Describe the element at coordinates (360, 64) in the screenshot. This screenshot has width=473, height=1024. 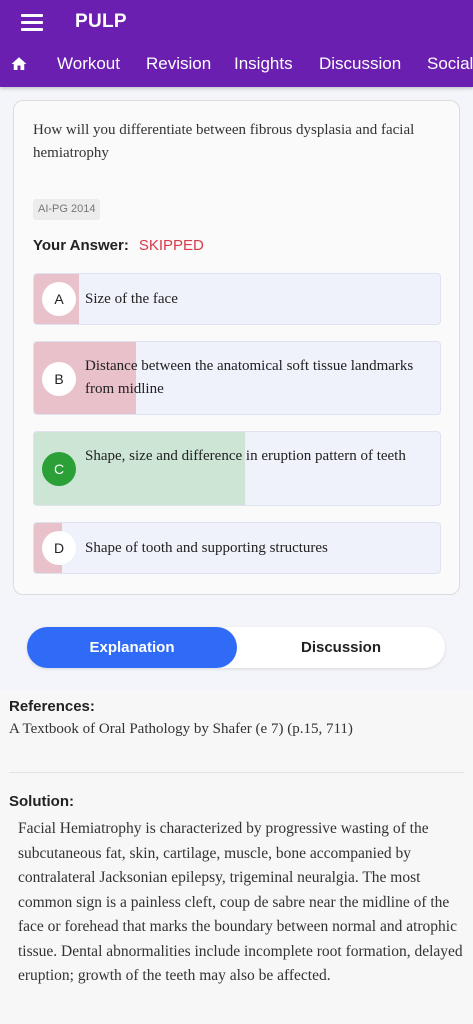
I see `nav-tab-discussion: Discussion` at that location.